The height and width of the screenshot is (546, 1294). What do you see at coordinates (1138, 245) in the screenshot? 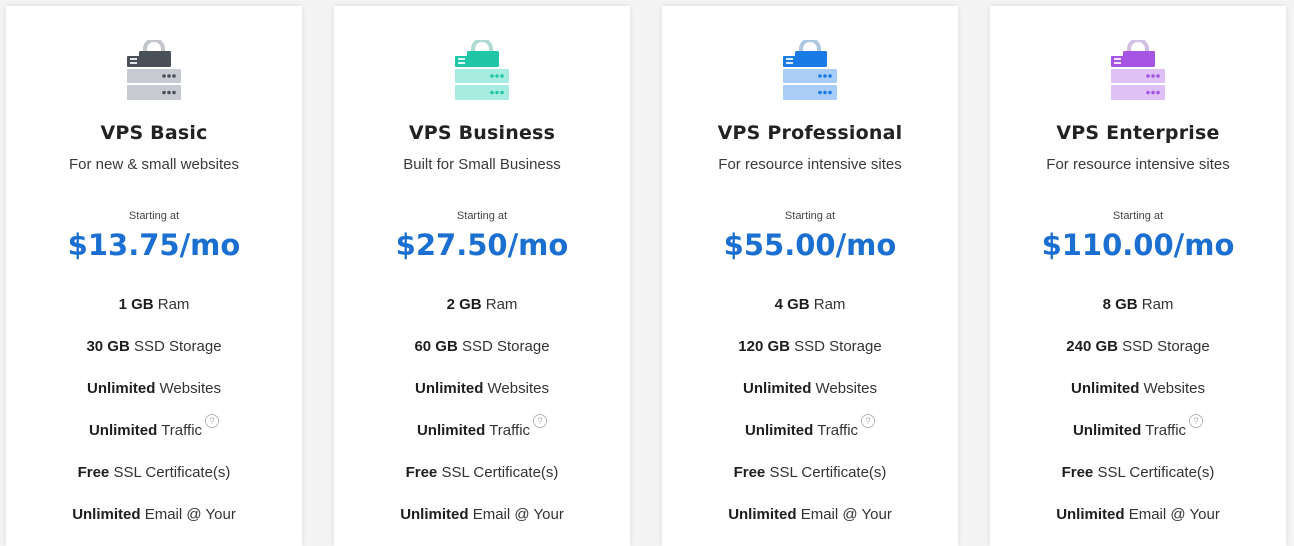
I see `plan-price: $110.00/mo` at bounding box center [1138, 245].